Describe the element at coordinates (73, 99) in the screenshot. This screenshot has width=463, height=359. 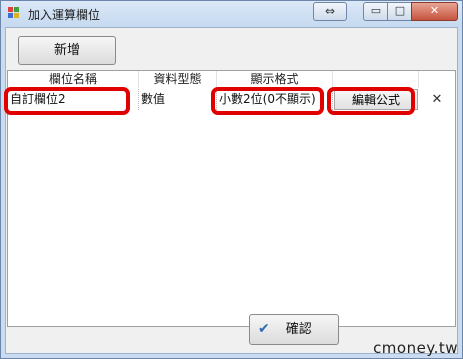
I see `field-name-cell: 自訂欄位2` at that location.